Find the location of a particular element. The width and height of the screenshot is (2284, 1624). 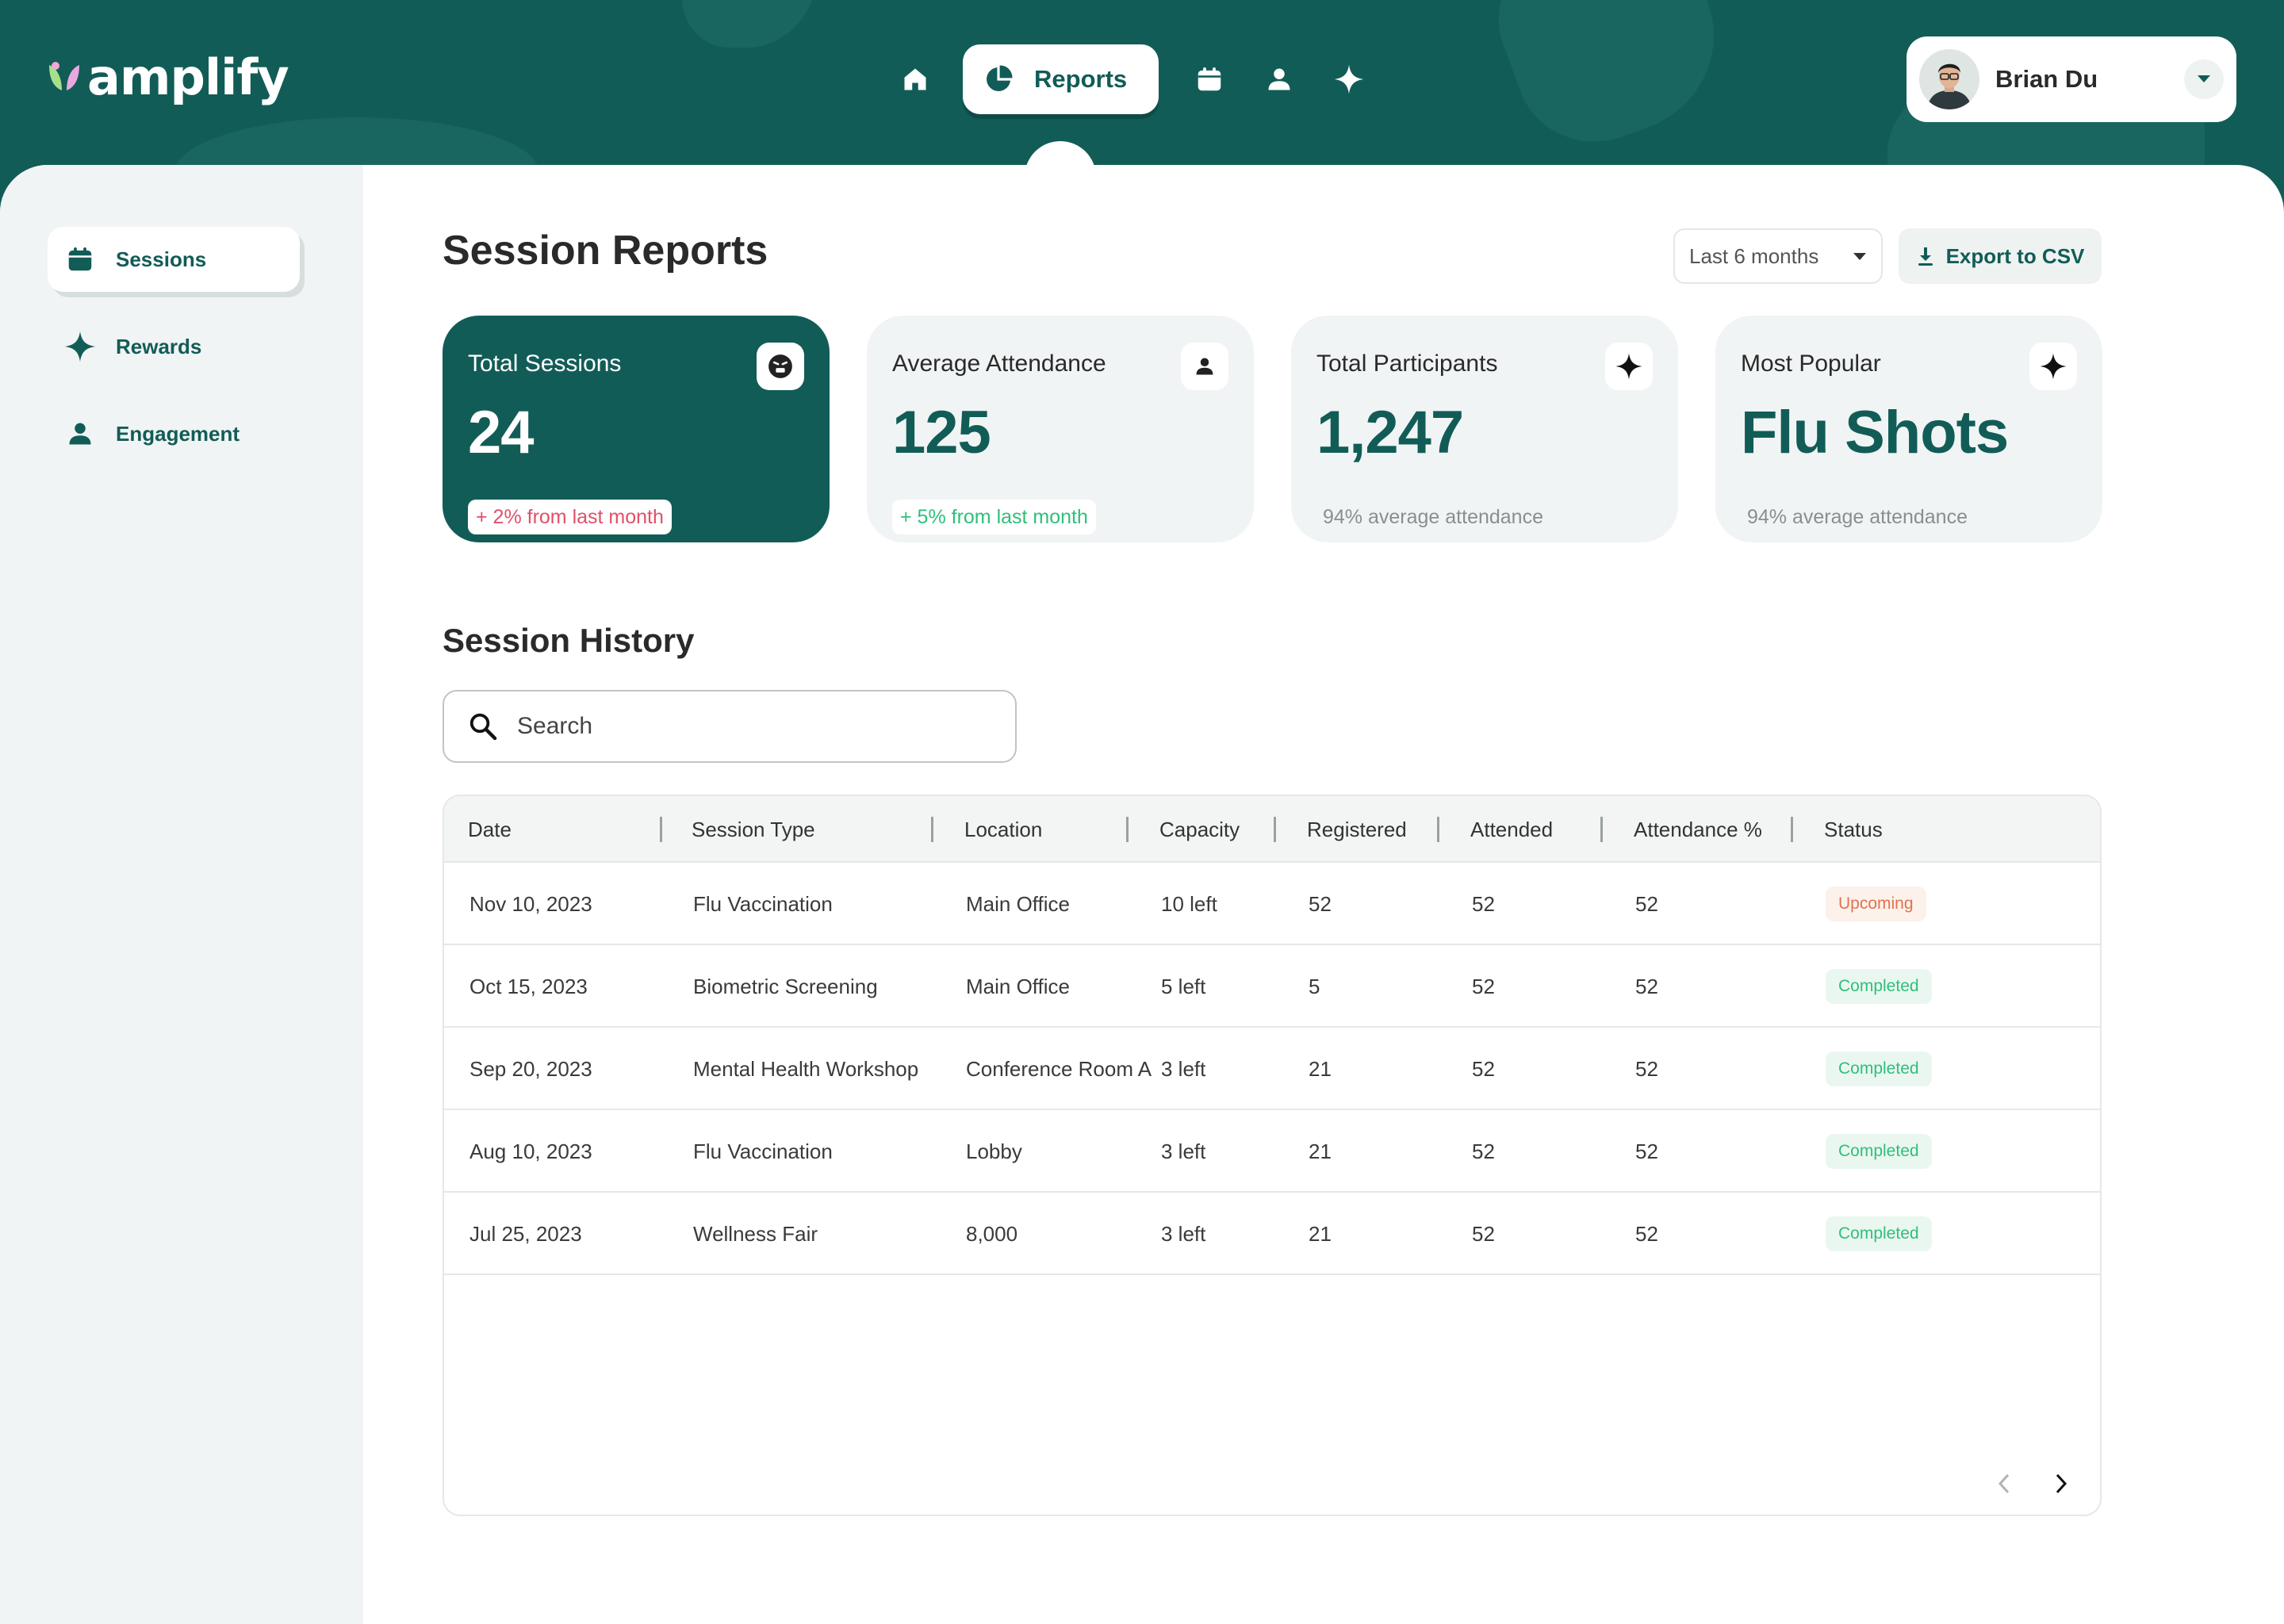

stat-value: 125 is located at coordinates (941, 432).